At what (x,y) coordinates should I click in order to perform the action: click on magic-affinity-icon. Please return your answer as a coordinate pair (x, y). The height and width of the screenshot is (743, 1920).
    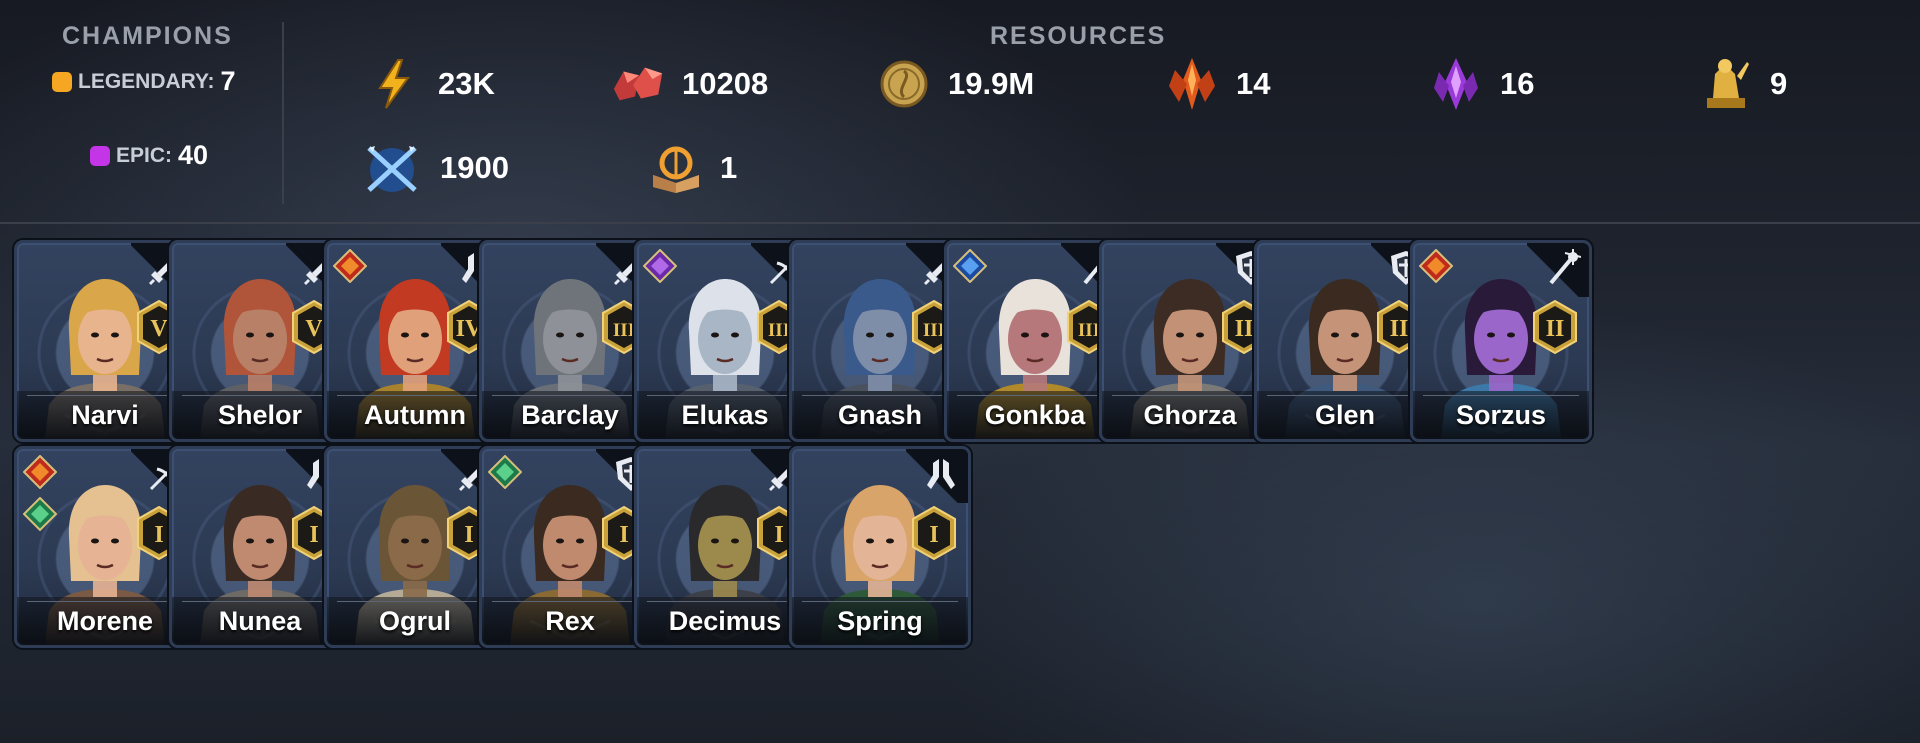
    Looking at the image, I should click on (970, 266).